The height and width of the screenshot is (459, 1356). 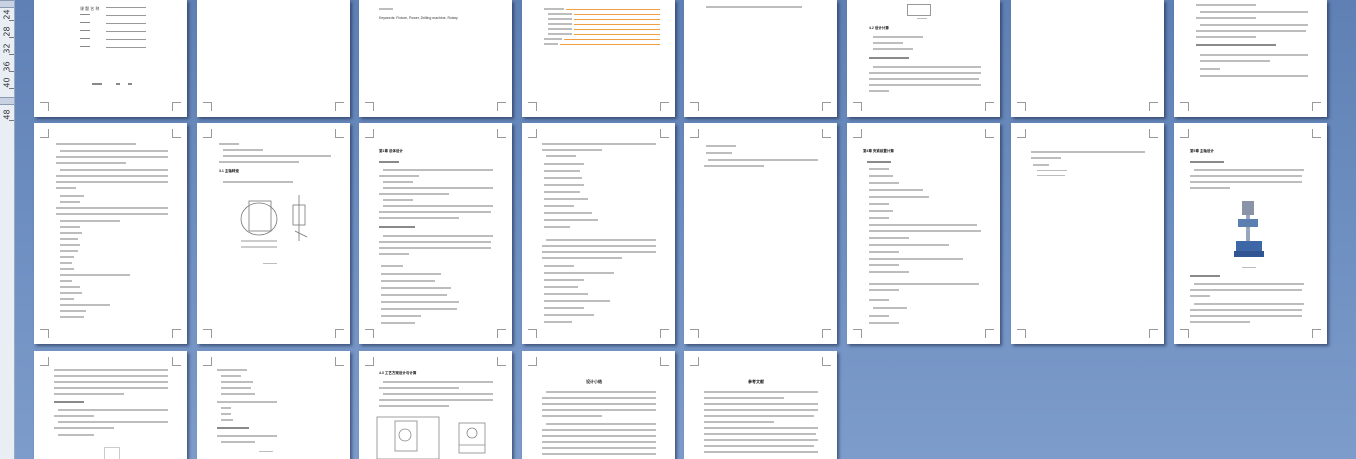 I want to click on ruler-margin-marker-bottom, so click(x=7, y=101).